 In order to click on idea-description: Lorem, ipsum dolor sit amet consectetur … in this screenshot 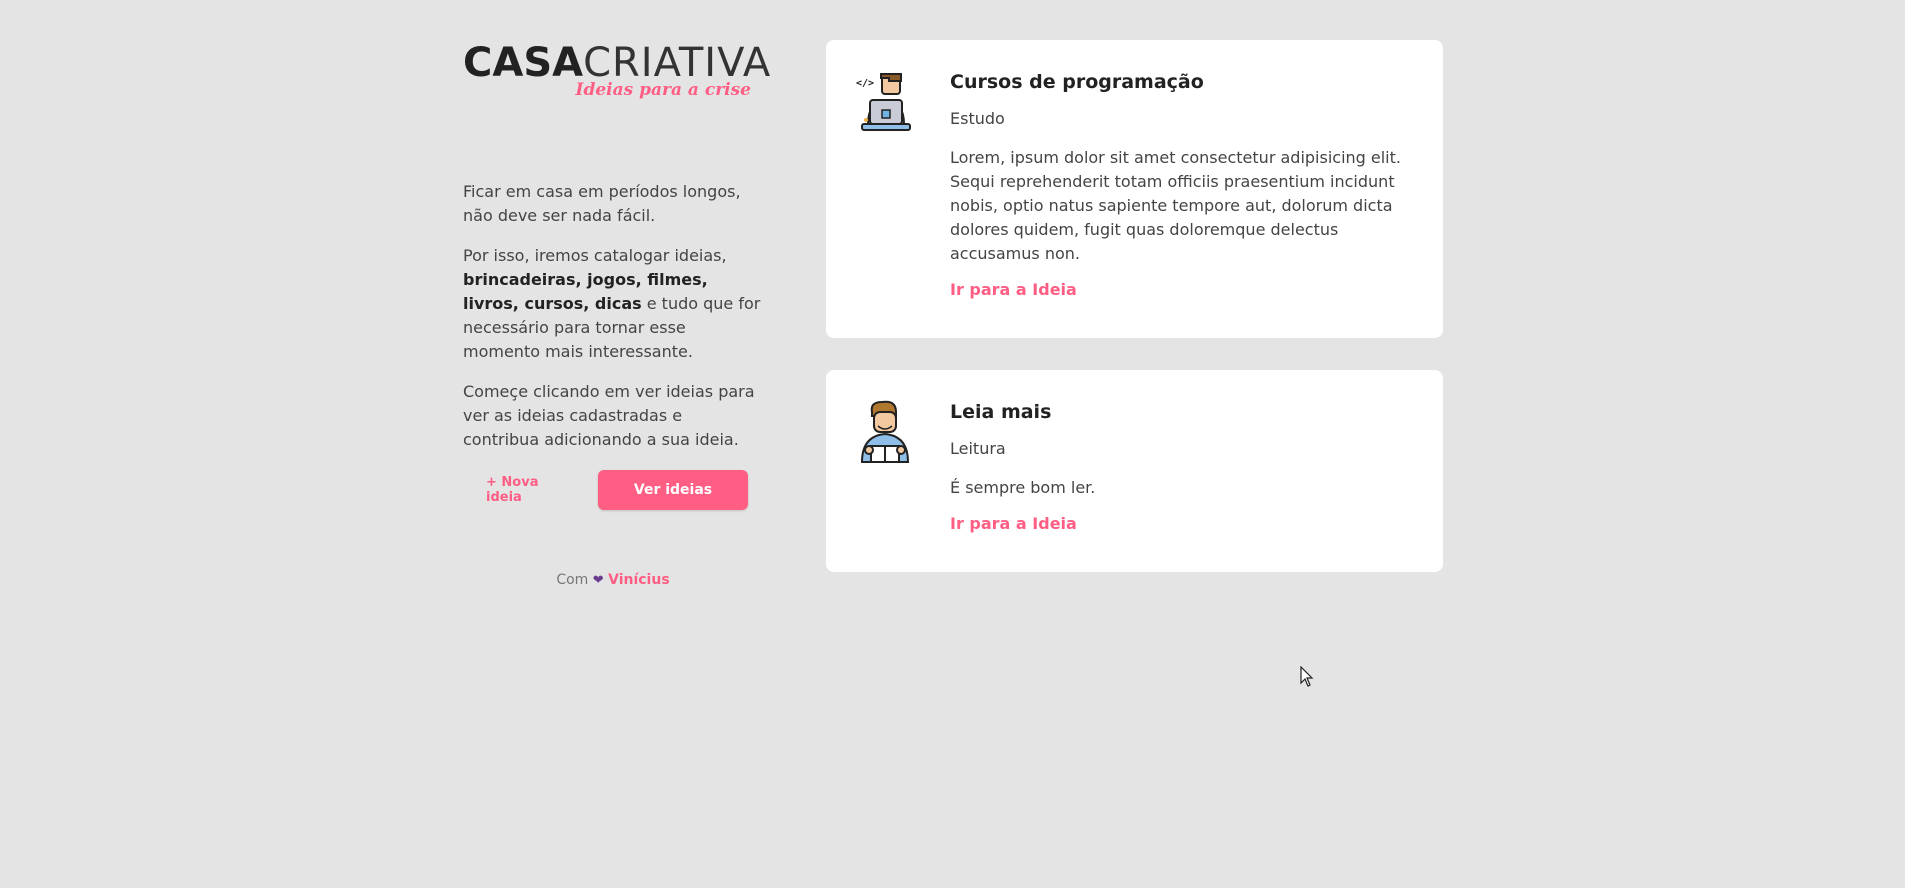, I will do `click(1175, 205)`.